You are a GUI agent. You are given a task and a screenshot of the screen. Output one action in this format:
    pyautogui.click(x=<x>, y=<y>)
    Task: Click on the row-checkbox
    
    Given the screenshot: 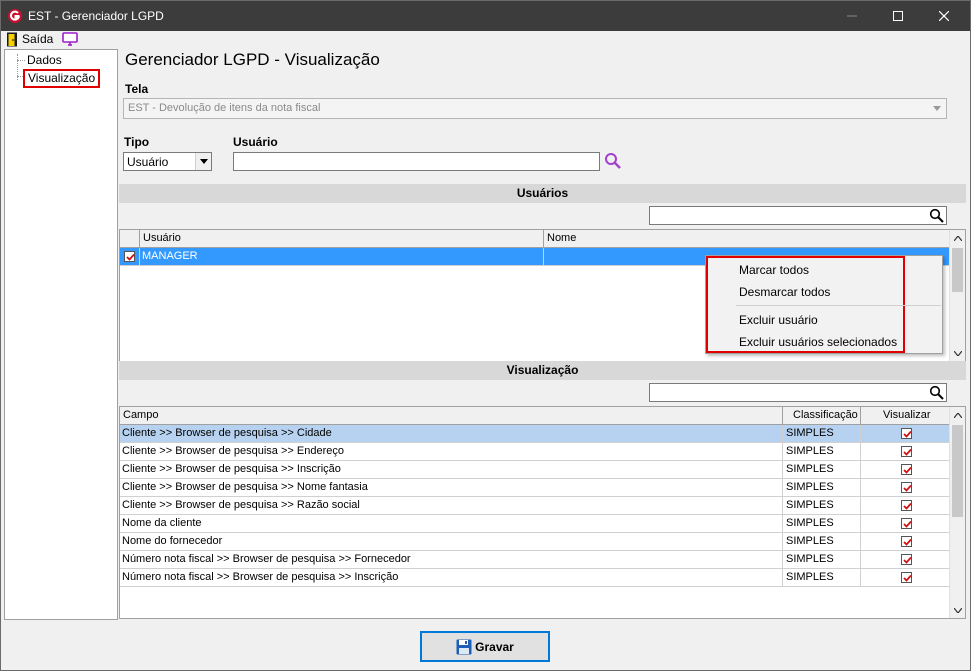 What is the action you would take?
    pyautogui.click(x=129, y=256)
    